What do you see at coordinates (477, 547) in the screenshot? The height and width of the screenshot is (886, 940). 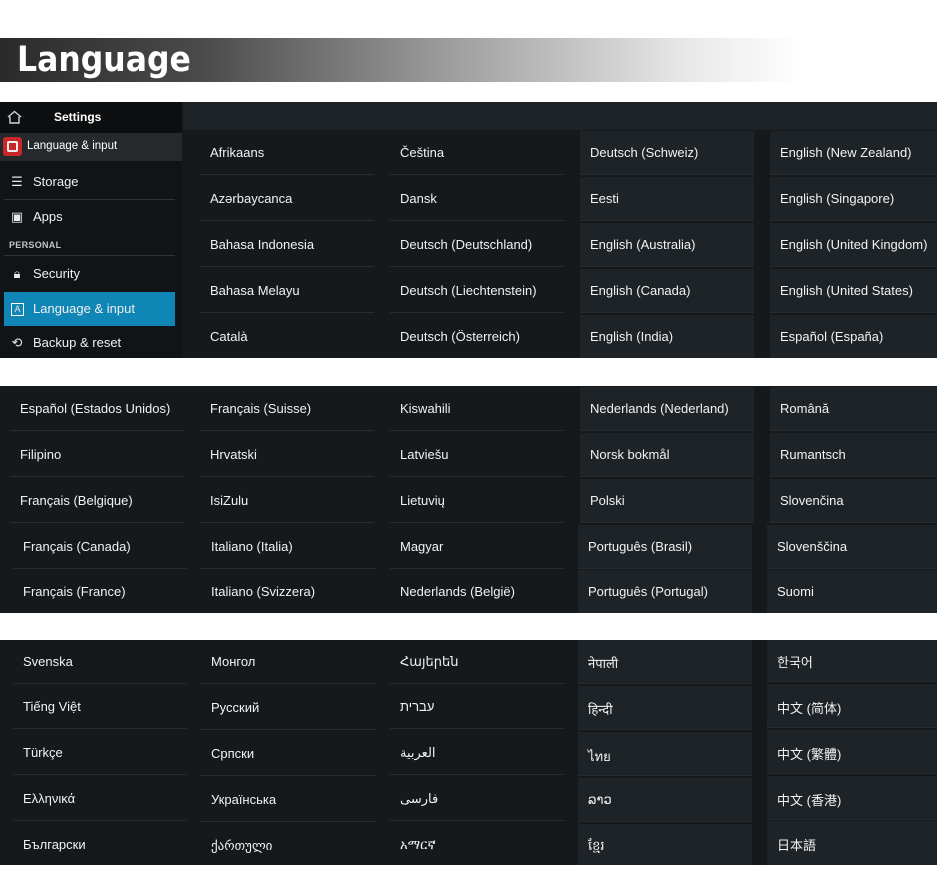 I see `language-option: Magyar` at bounding box center [477, 547].